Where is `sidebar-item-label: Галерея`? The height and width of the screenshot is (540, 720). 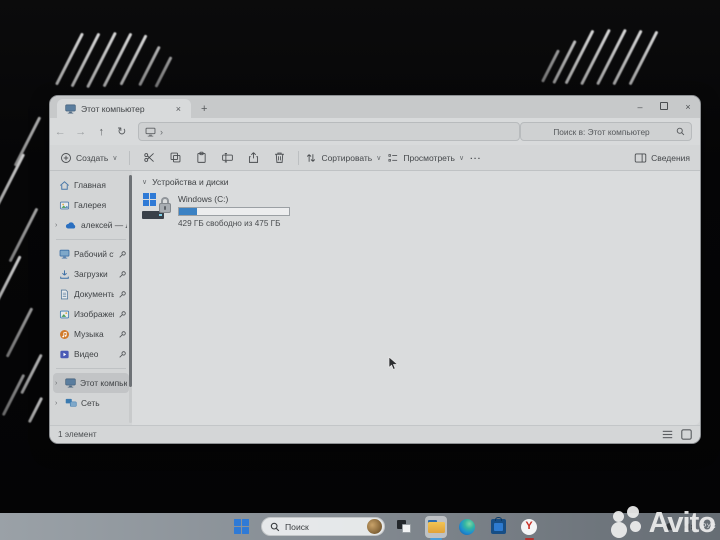
sidebar-item-label: Галерея is located at coordinates (90, 205).